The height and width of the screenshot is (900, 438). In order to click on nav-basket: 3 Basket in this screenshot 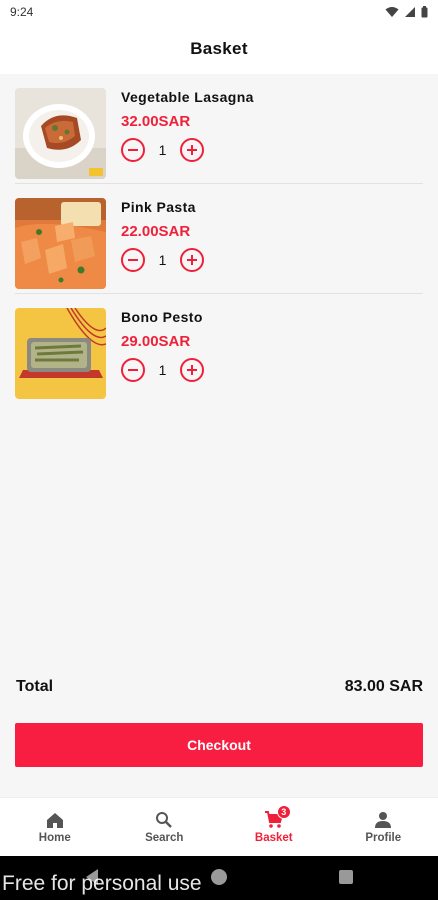, I will do `click(274, 827)`.